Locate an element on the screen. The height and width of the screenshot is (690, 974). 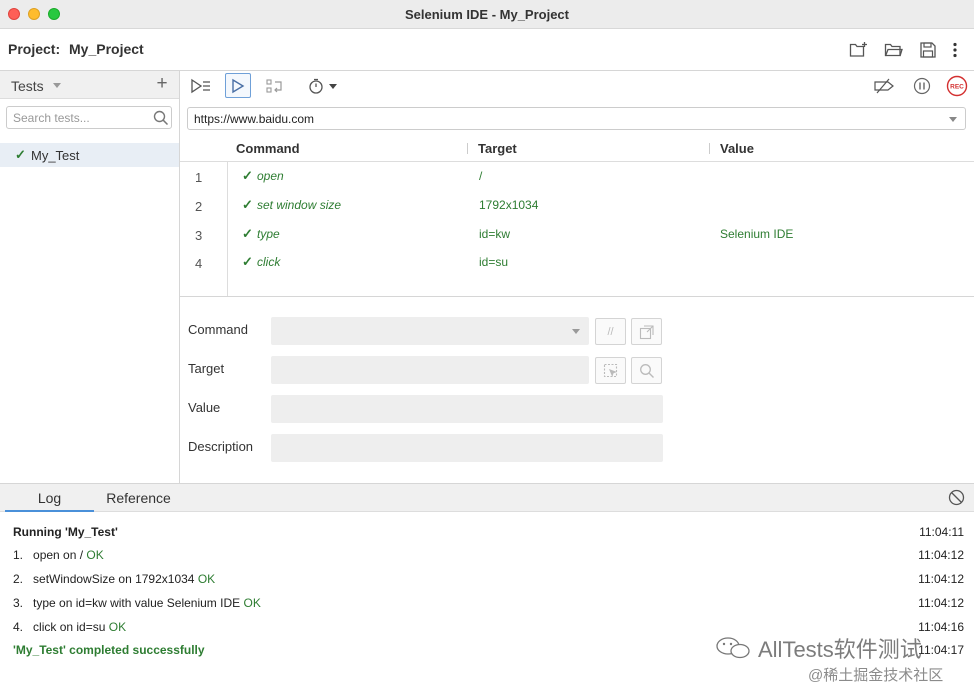
value-label: Value is located at coordinates (204, 407).